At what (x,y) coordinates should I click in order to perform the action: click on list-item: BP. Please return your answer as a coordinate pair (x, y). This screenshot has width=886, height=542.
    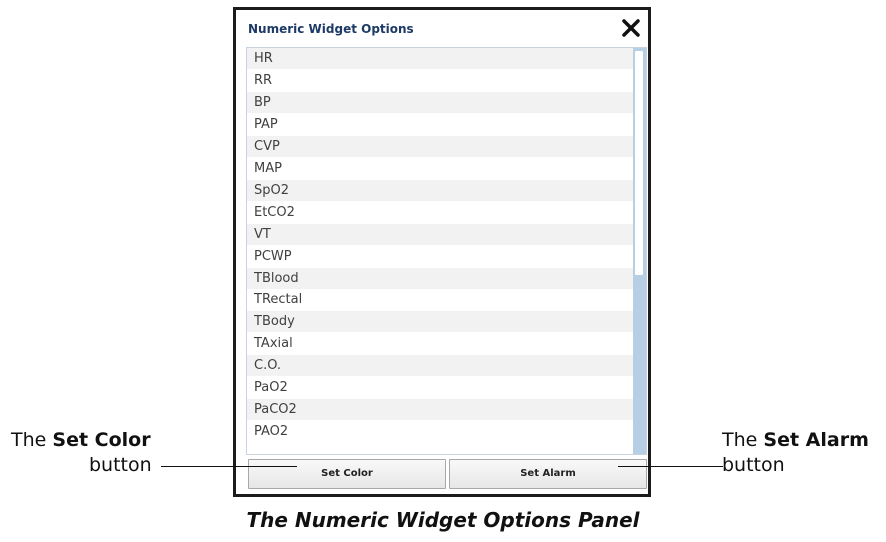
    Looking at the image, I should click on (440, 102).